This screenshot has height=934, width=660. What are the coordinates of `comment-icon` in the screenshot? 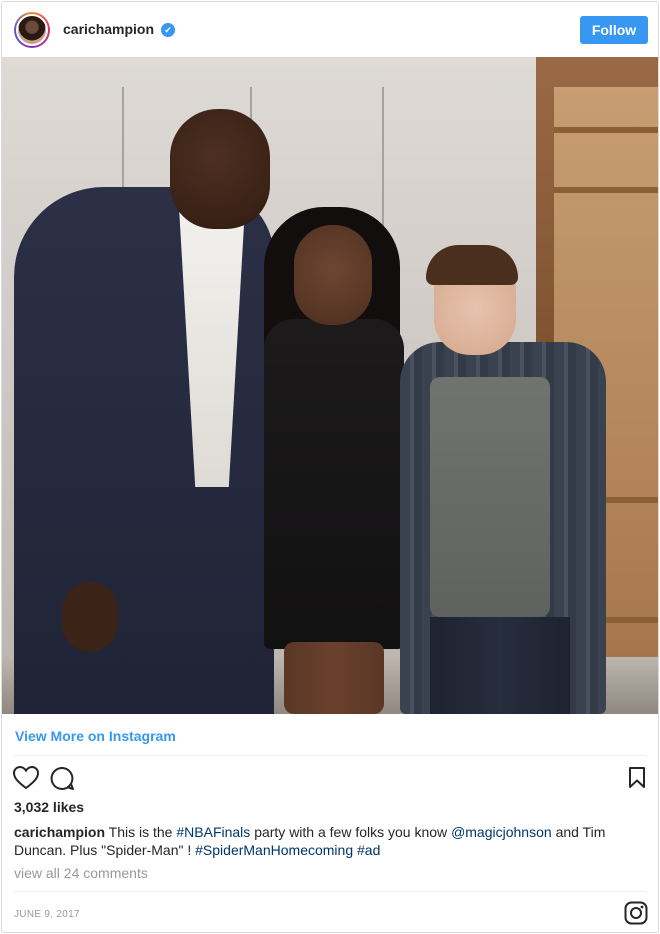 It's located at (62, 781).